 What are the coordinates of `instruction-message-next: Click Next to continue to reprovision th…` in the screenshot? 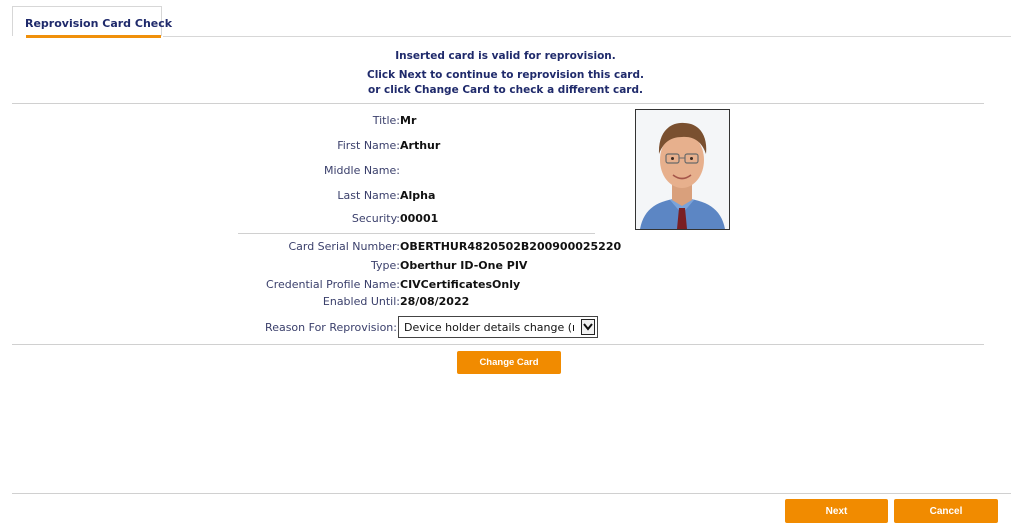 It's located at (505, 75).